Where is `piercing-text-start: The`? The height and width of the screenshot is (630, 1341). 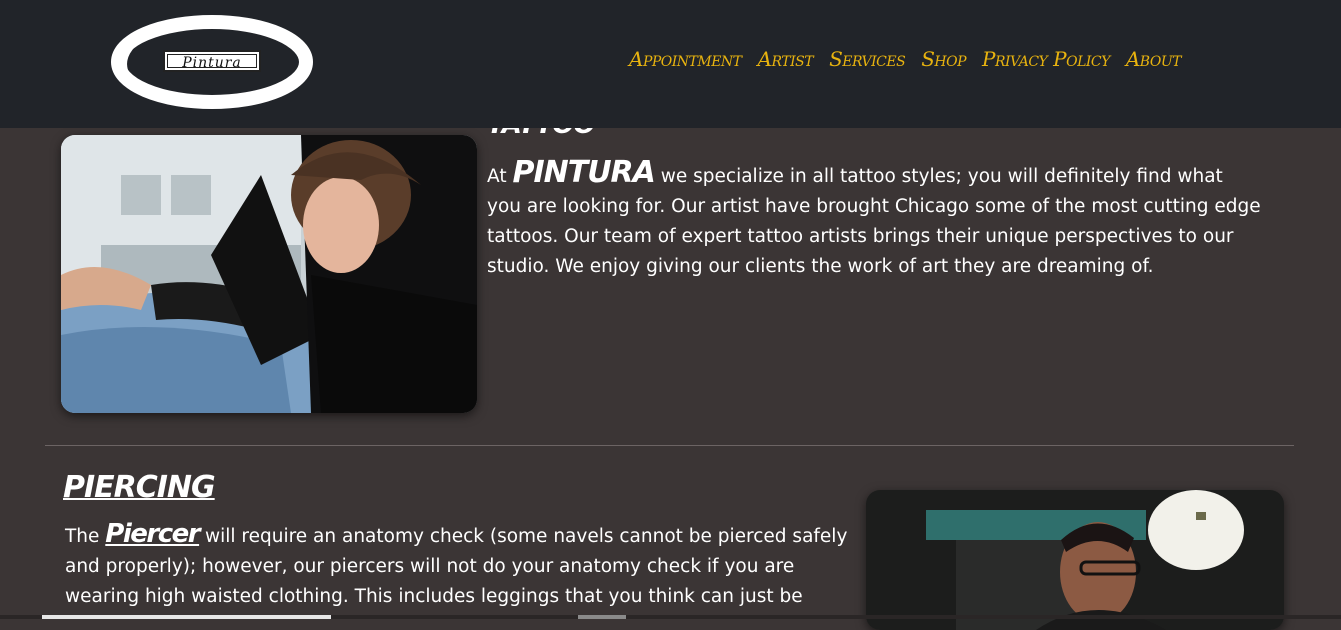 piercing-text-start: The is located at coordinates (85, 536).